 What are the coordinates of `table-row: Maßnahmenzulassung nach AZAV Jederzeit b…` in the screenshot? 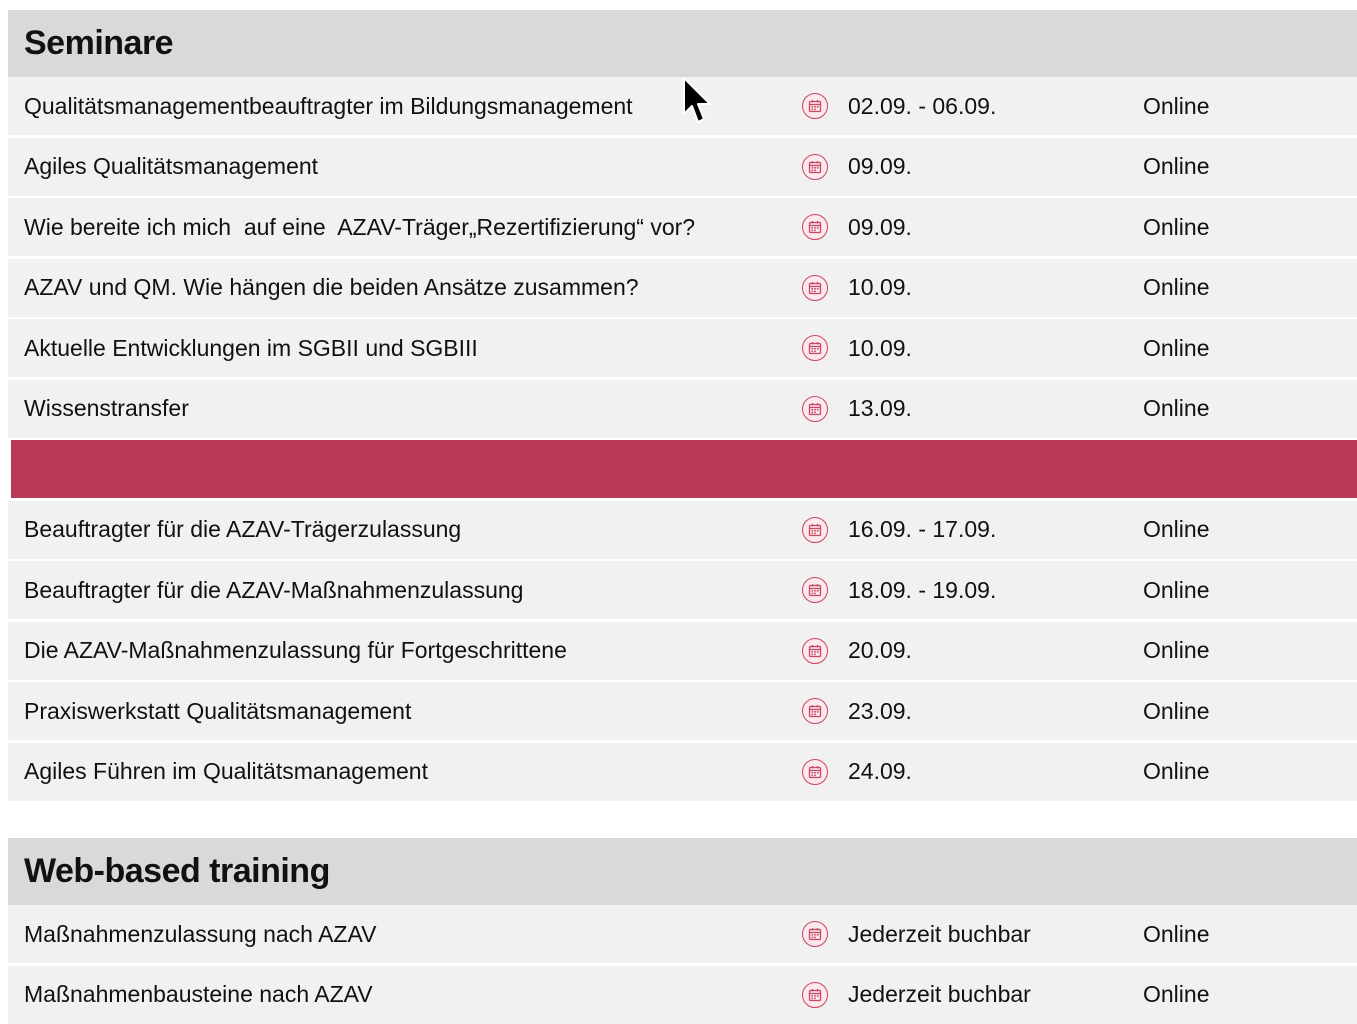 It's located at (682, 934).